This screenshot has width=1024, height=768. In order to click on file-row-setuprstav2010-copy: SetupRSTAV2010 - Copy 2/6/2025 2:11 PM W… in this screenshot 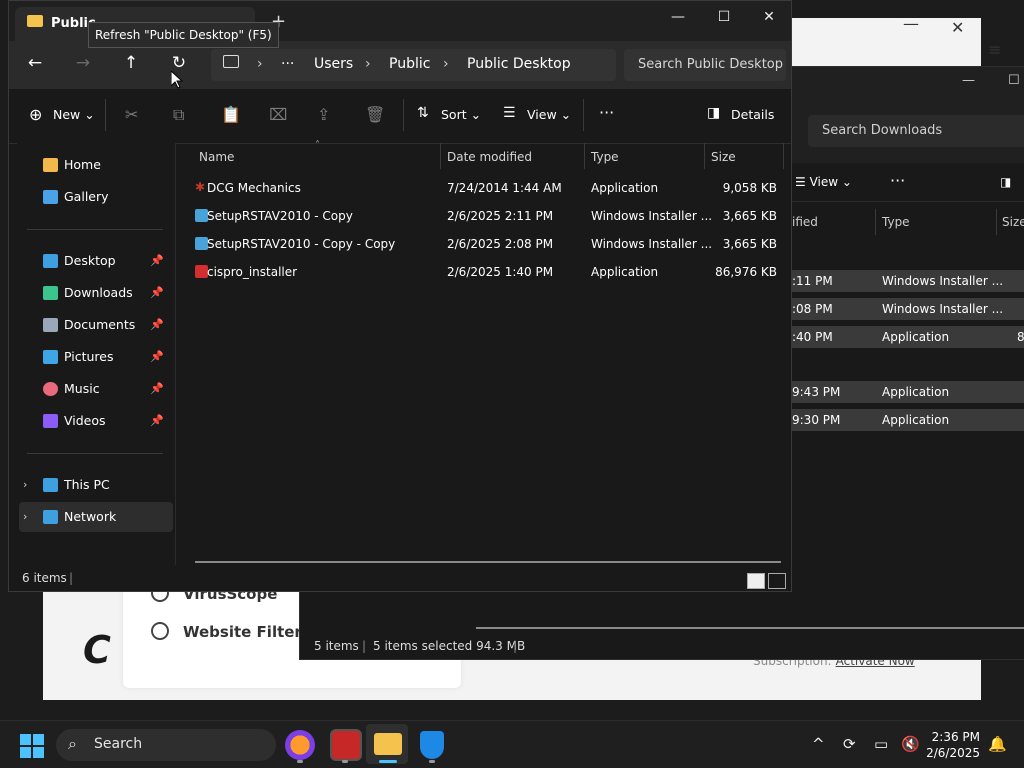, I will do `click(488, 216)`.